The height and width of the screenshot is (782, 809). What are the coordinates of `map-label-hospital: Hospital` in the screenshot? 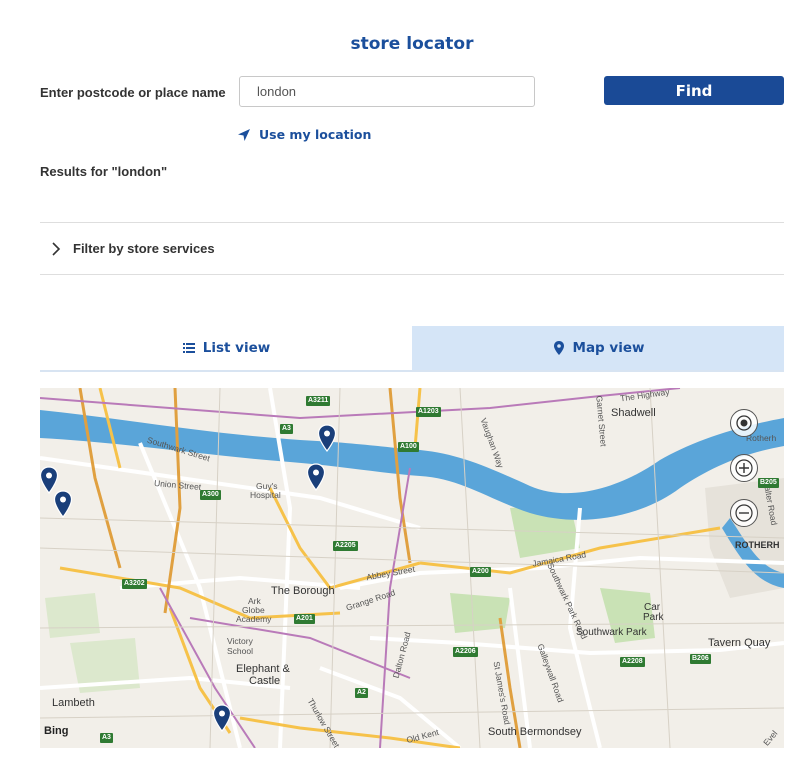 It's located at (265, 495).